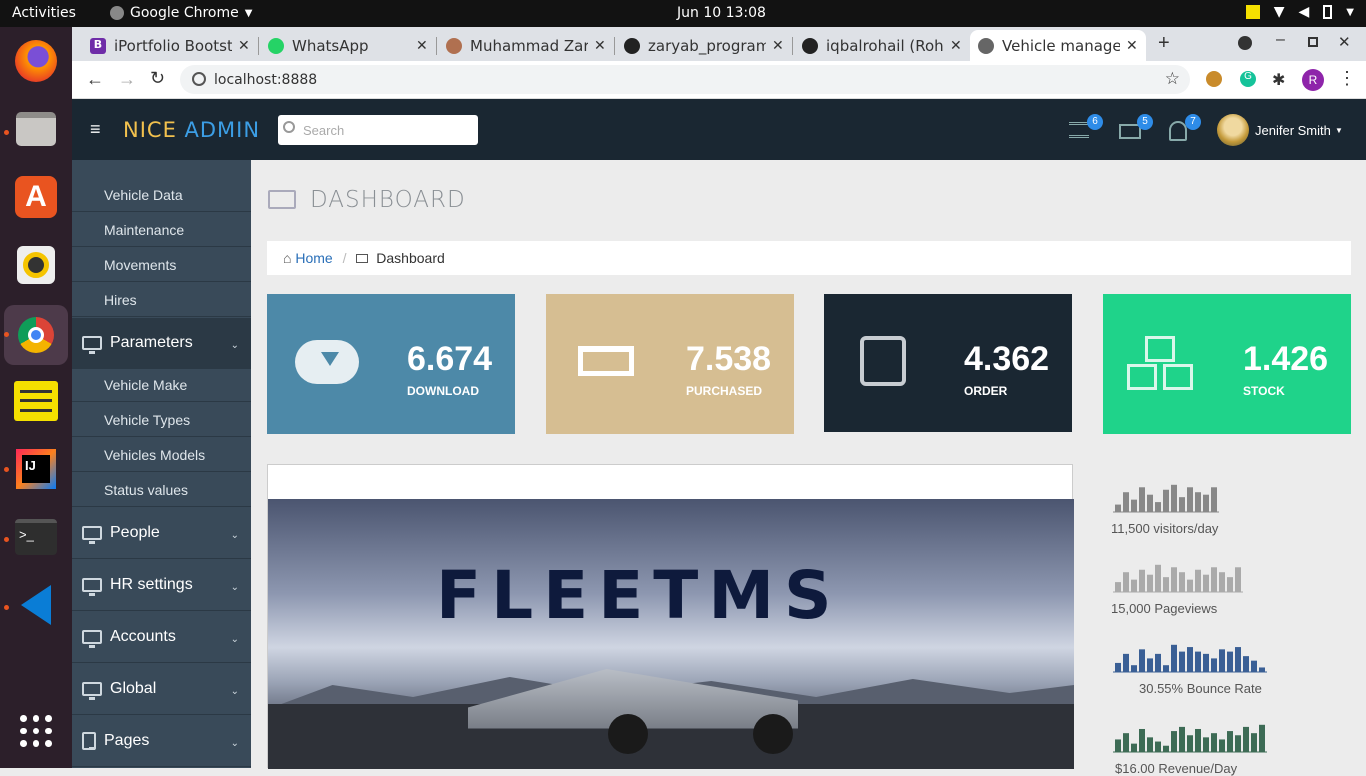 The width and height of the screenshot is (1366, 776). I want to click on banner-title: FLEETMS, so click(639, 595).